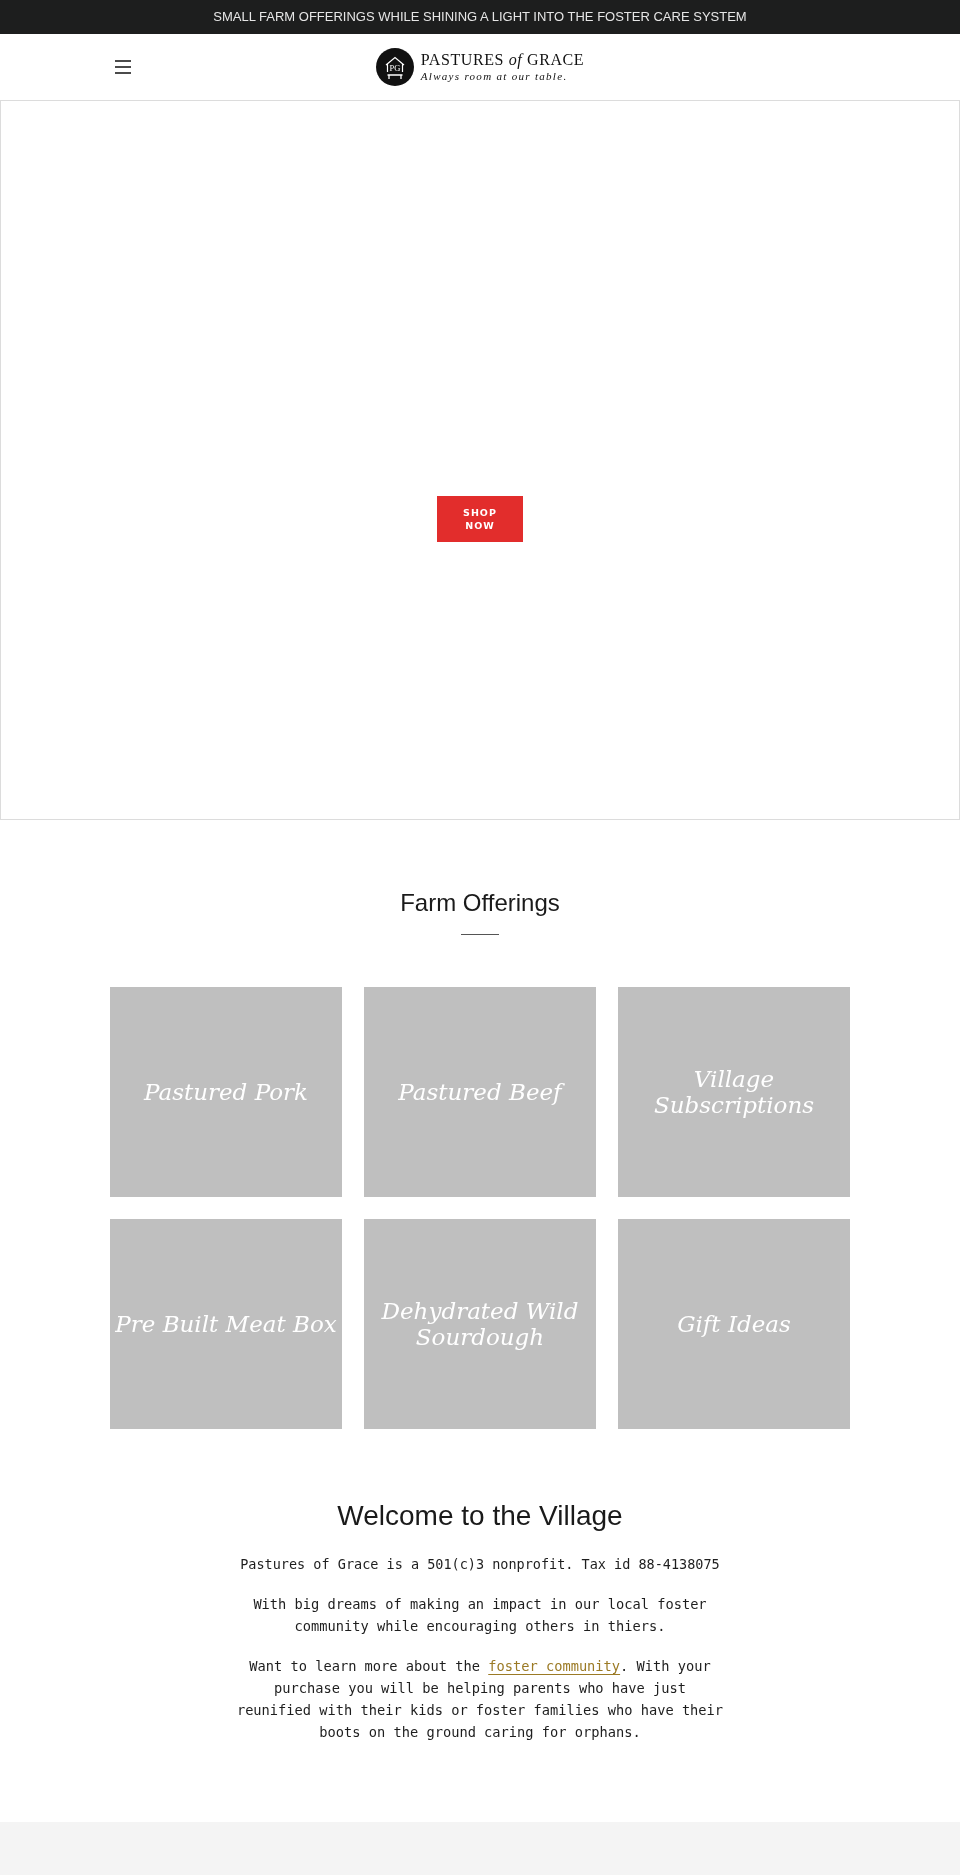 The image size is (960, 1875). What do you see at coordinates (494, 76) in the screenshot?
I see `logo-tagline: Always room at our table.` at bounding box center [494, 76].